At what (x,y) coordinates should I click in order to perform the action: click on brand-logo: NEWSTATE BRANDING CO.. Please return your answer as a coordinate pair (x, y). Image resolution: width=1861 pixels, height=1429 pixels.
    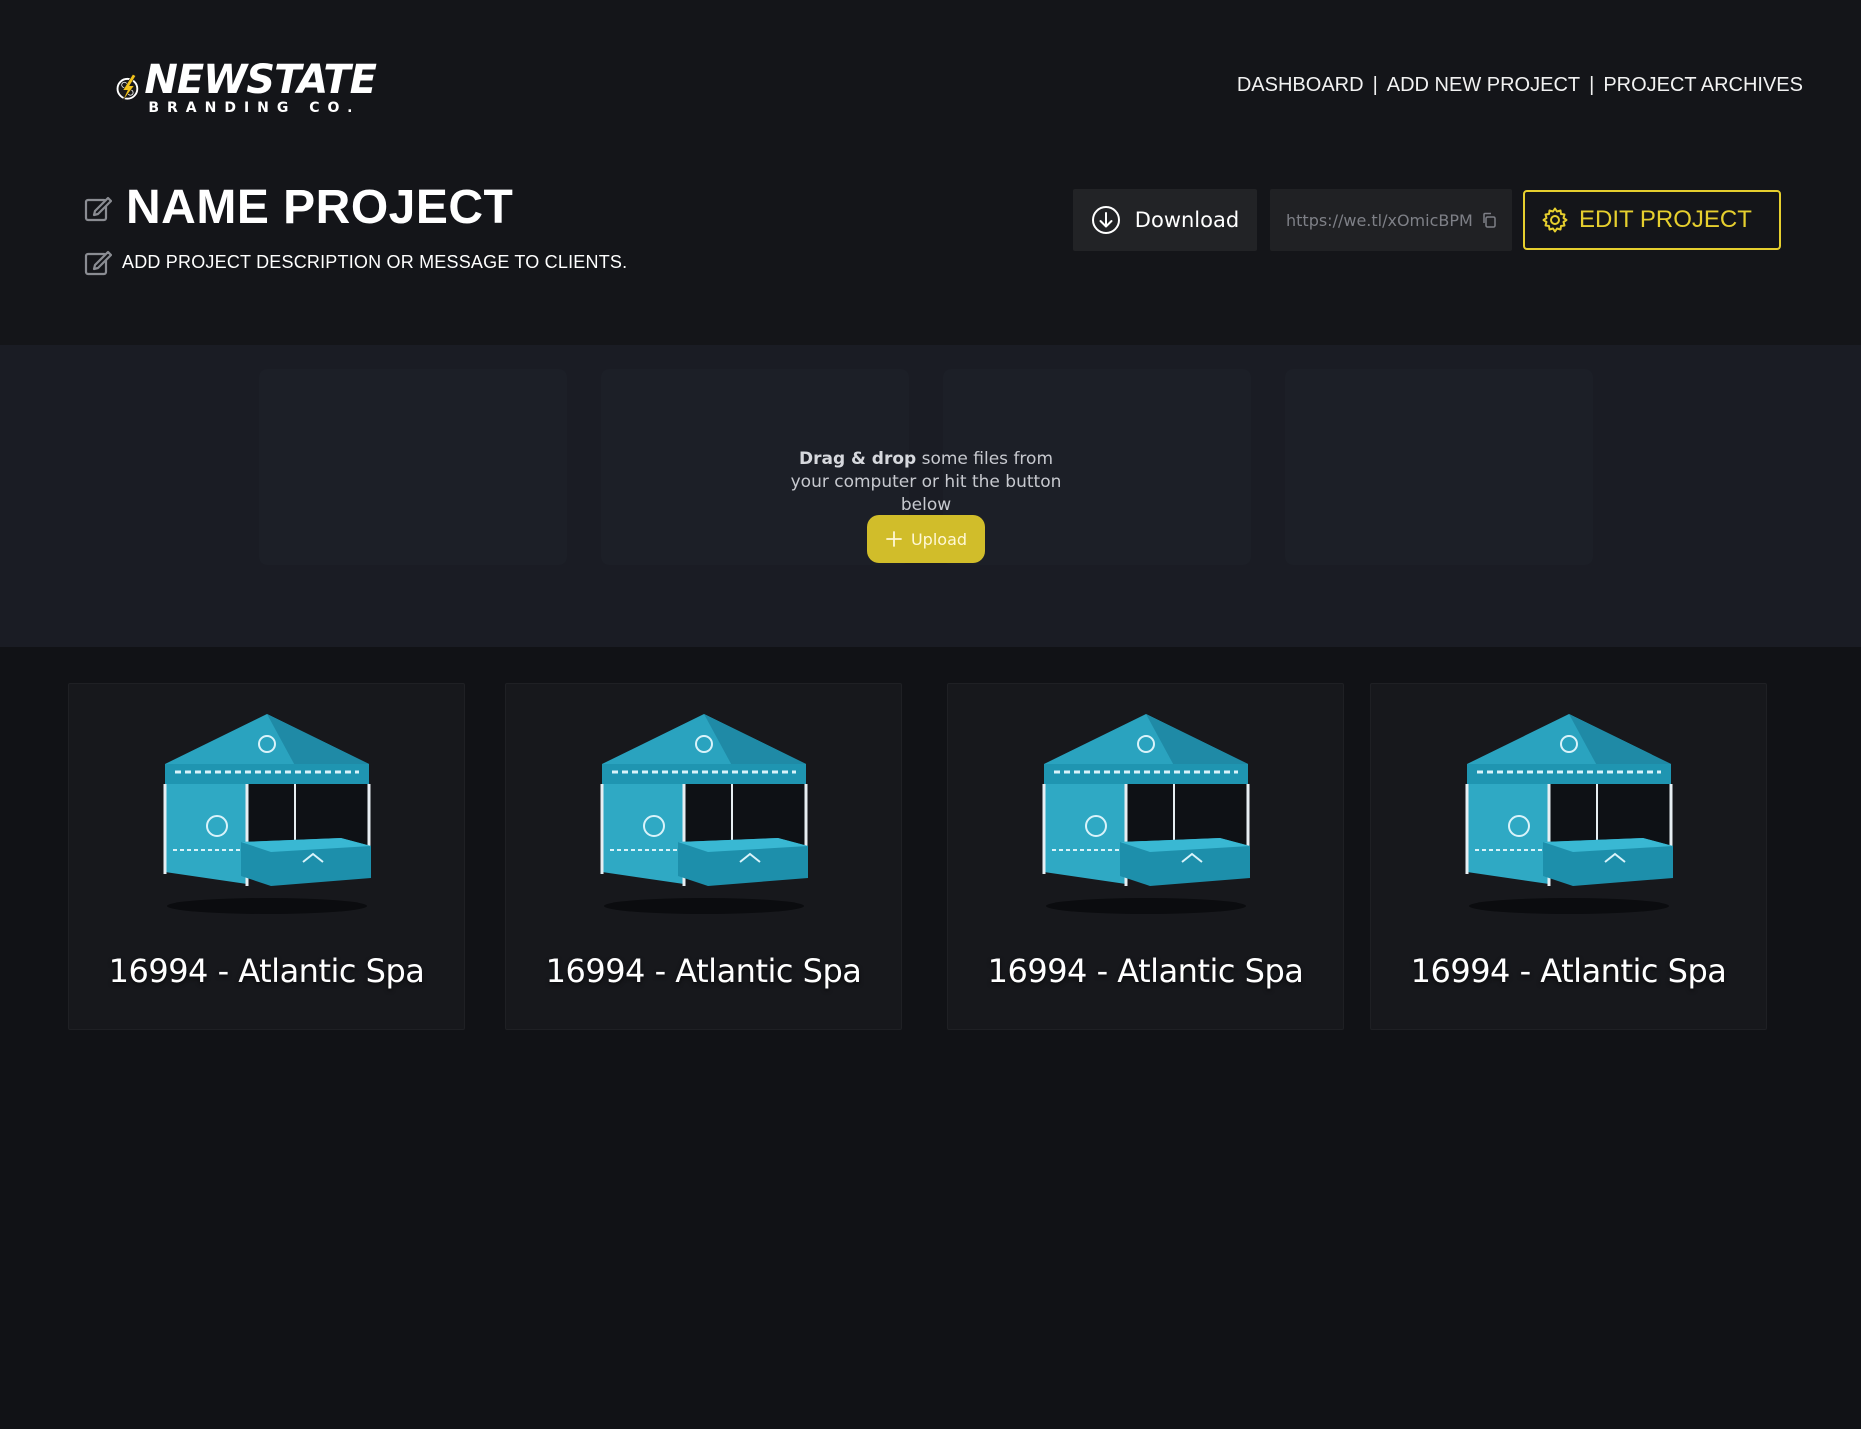
    Looking at the image, I should click on (246, 88).